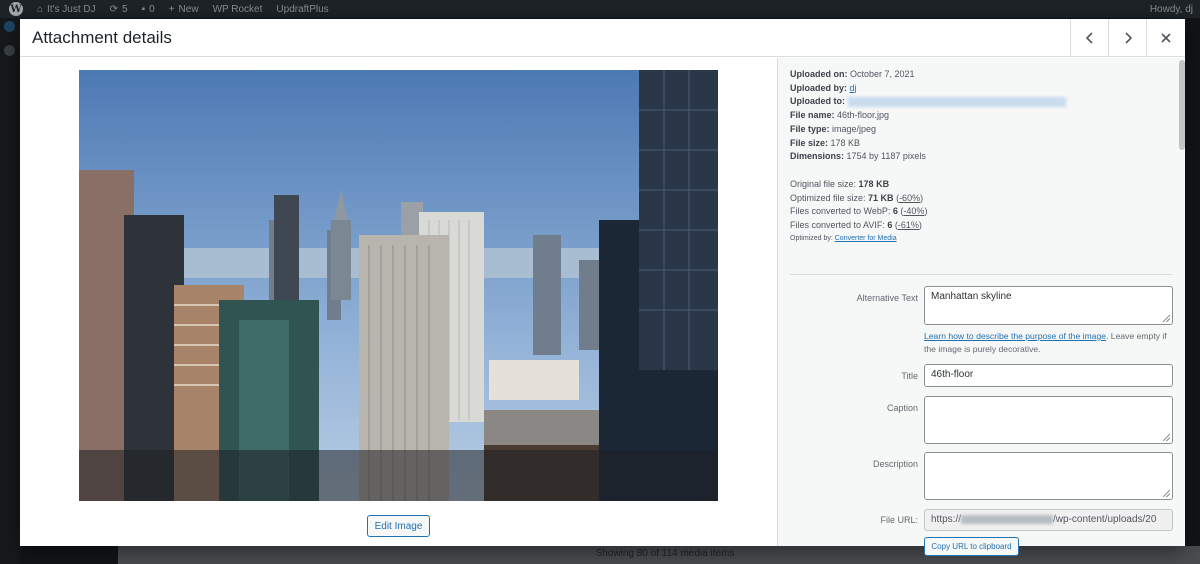 The image size is (1200, 564). I want to click on modal-title: Attachment details, so click(102, 37).